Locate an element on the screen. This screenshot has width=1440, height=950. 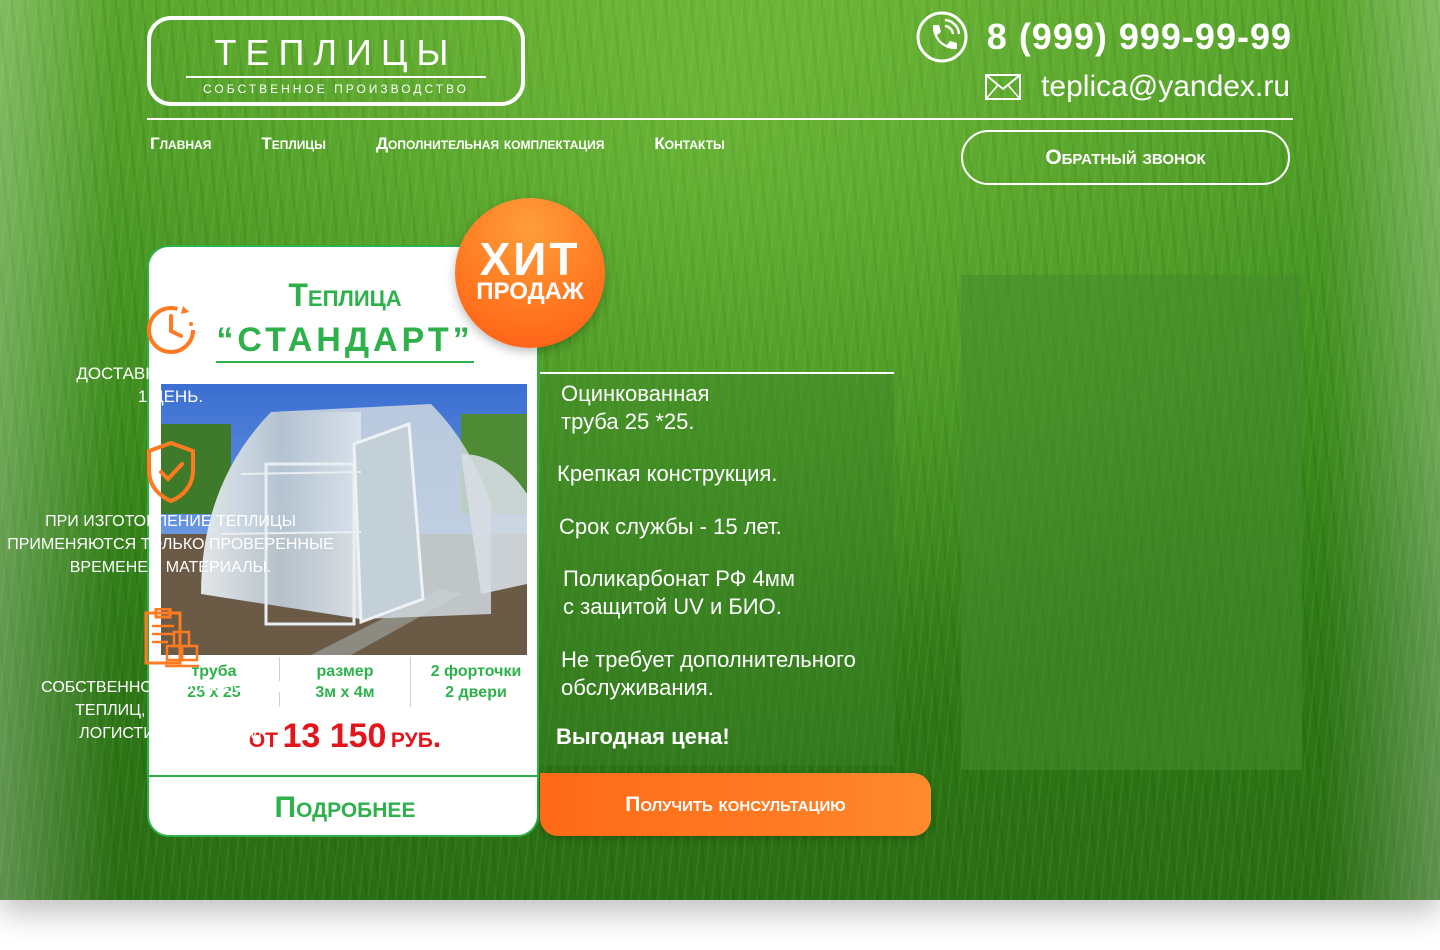
advantage-delivery: Доставка и монтаж 1 день. is located at coordinates (170, 354).